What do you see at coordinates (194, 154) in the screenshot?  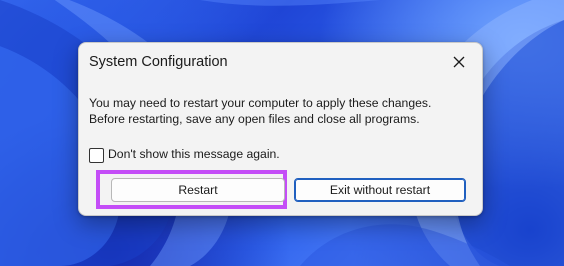 I see `dont-show-again-label: Don't show this message again.` at bounding box center [194, 154].